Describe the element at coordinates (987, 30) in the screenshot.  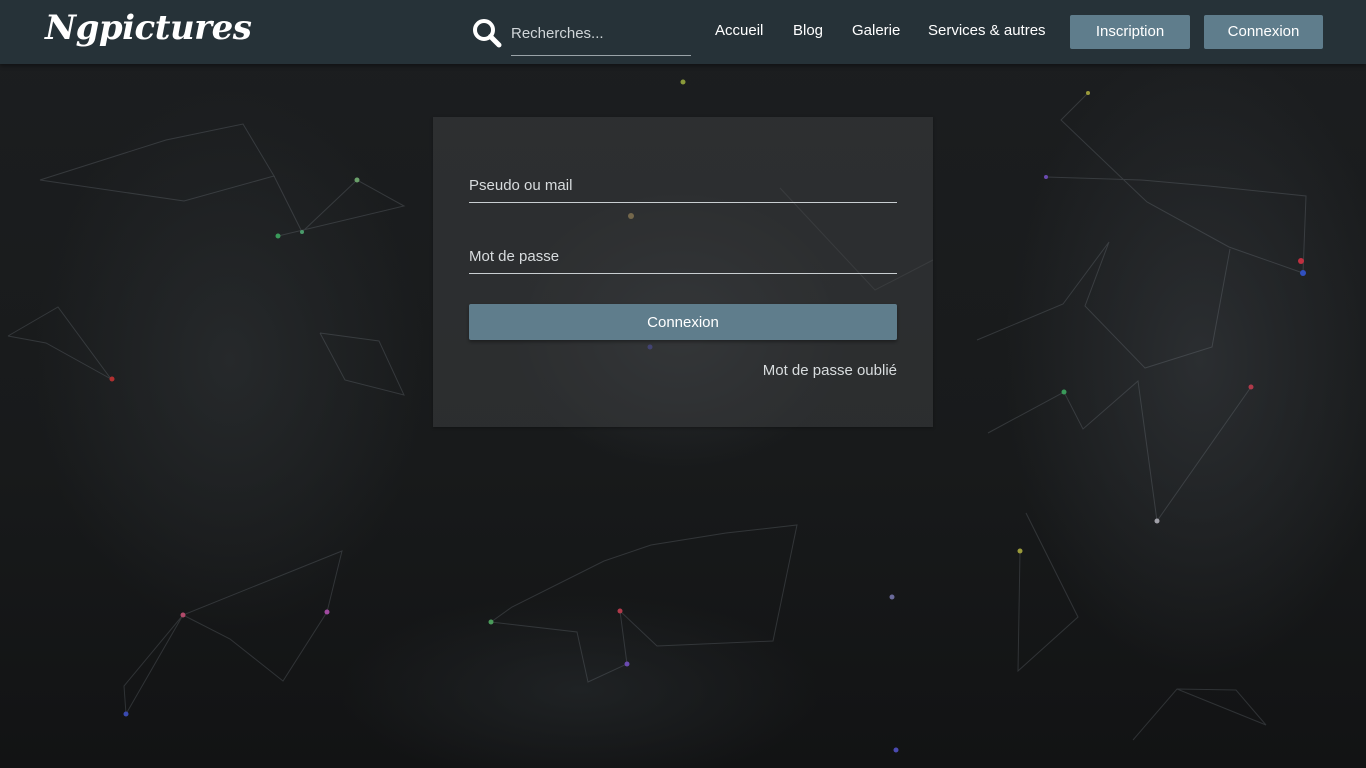
I see `nav-link-services: Services & autres` at that location.